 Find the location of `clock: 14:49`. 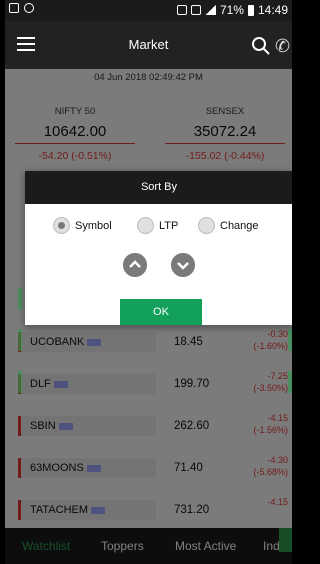

clock: 14:49 is located at coordinates (272, 10).